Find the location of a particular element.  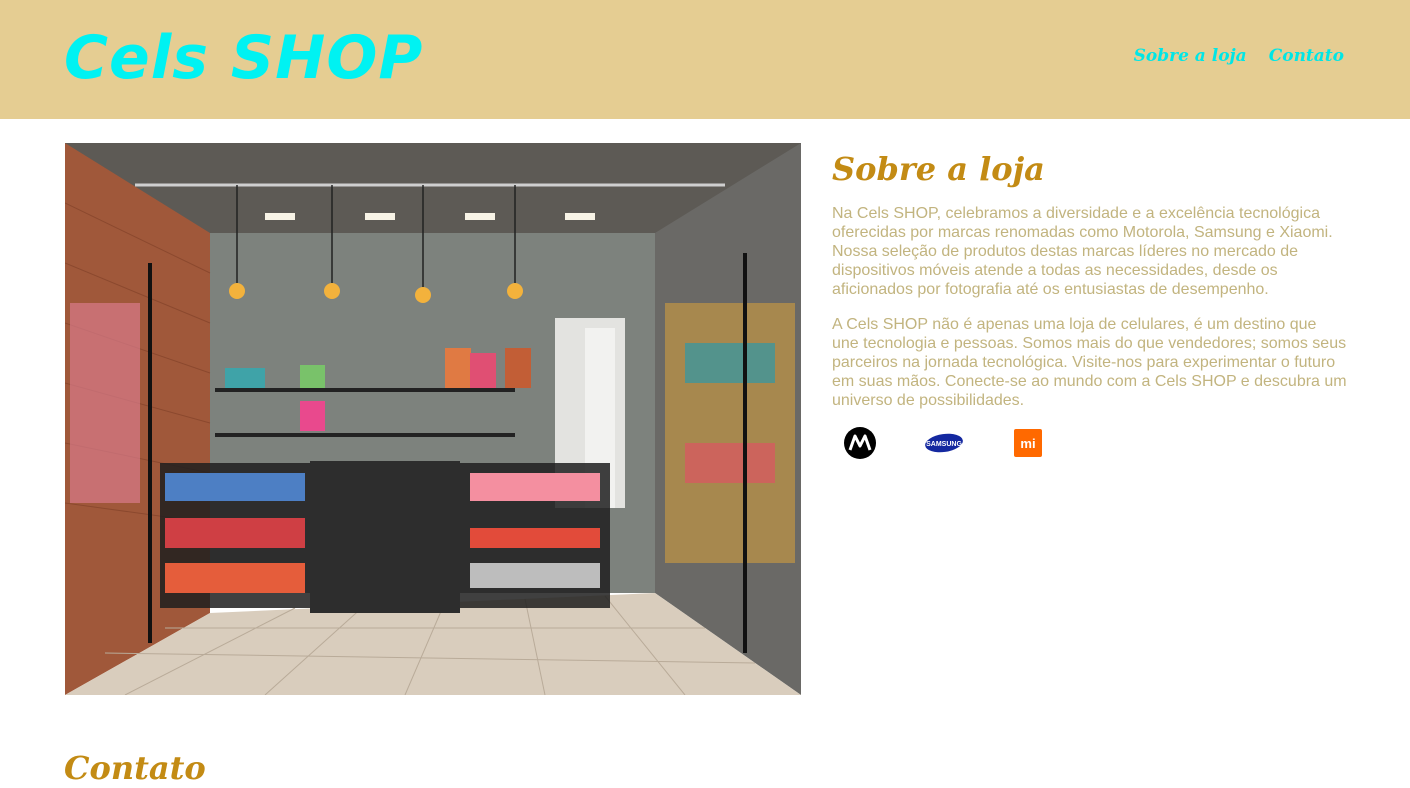

samsung-logo-icon: SAMSUNG is located at coordinates (944, 443).